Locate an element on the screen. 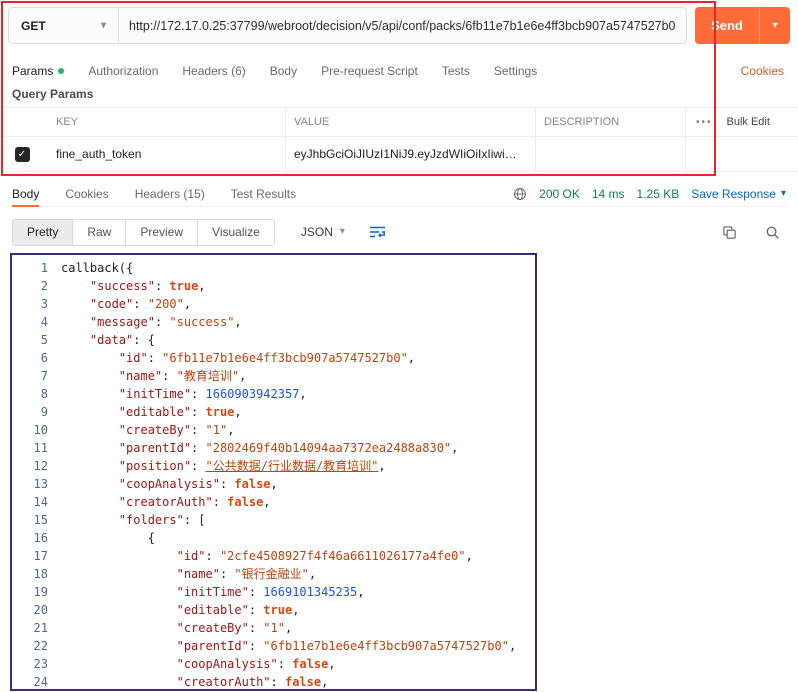 This screenshot has width=798, height=692. code-line: "coopAnalysis": false, is located at coordinates (198, 484).